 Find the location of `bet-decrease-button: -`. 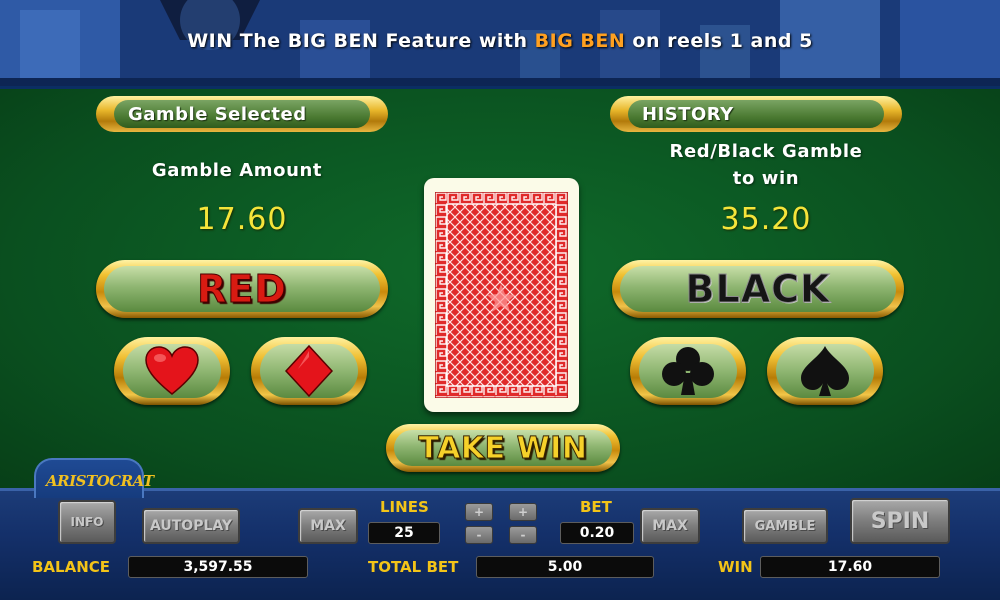

bet-decrease-button: - is located at coordinates (523, 535).